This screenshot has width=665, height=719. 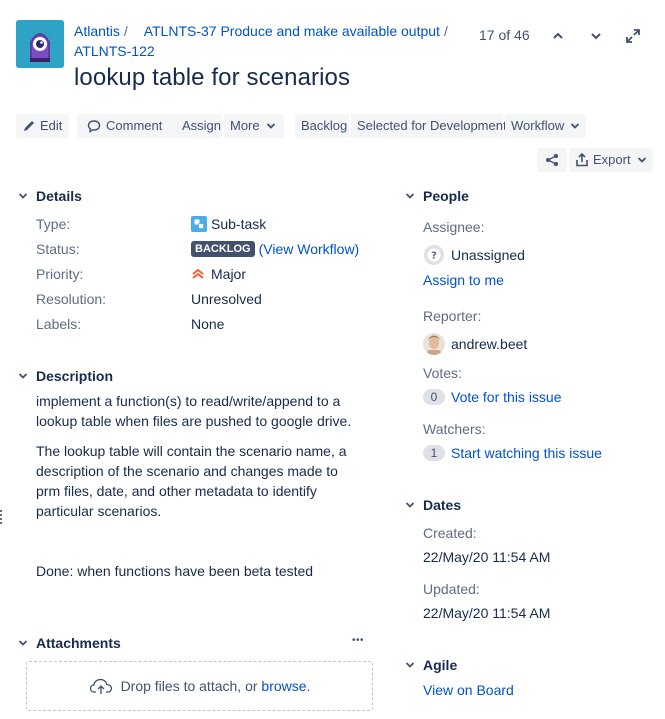 I want to click on breadcrumb-project-link: Atlantis, so click(x=97, y=31).